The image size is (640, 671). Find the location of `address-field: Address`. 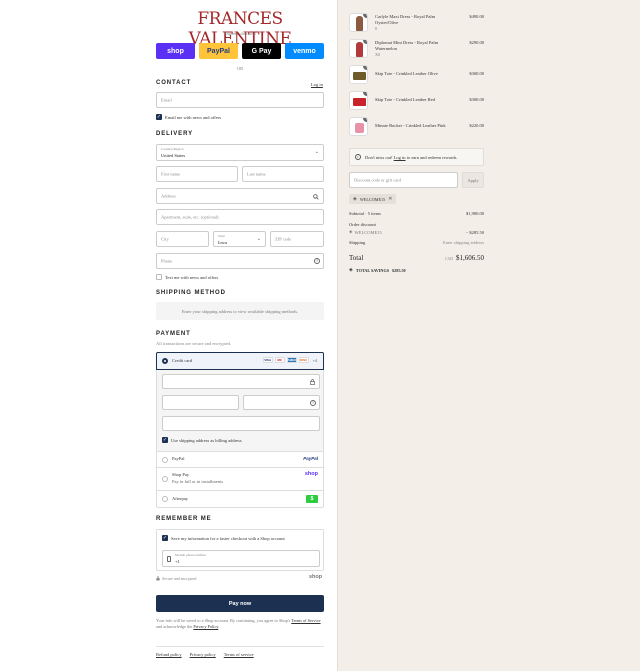

address-field: Address is located at coordinates (240, 196).